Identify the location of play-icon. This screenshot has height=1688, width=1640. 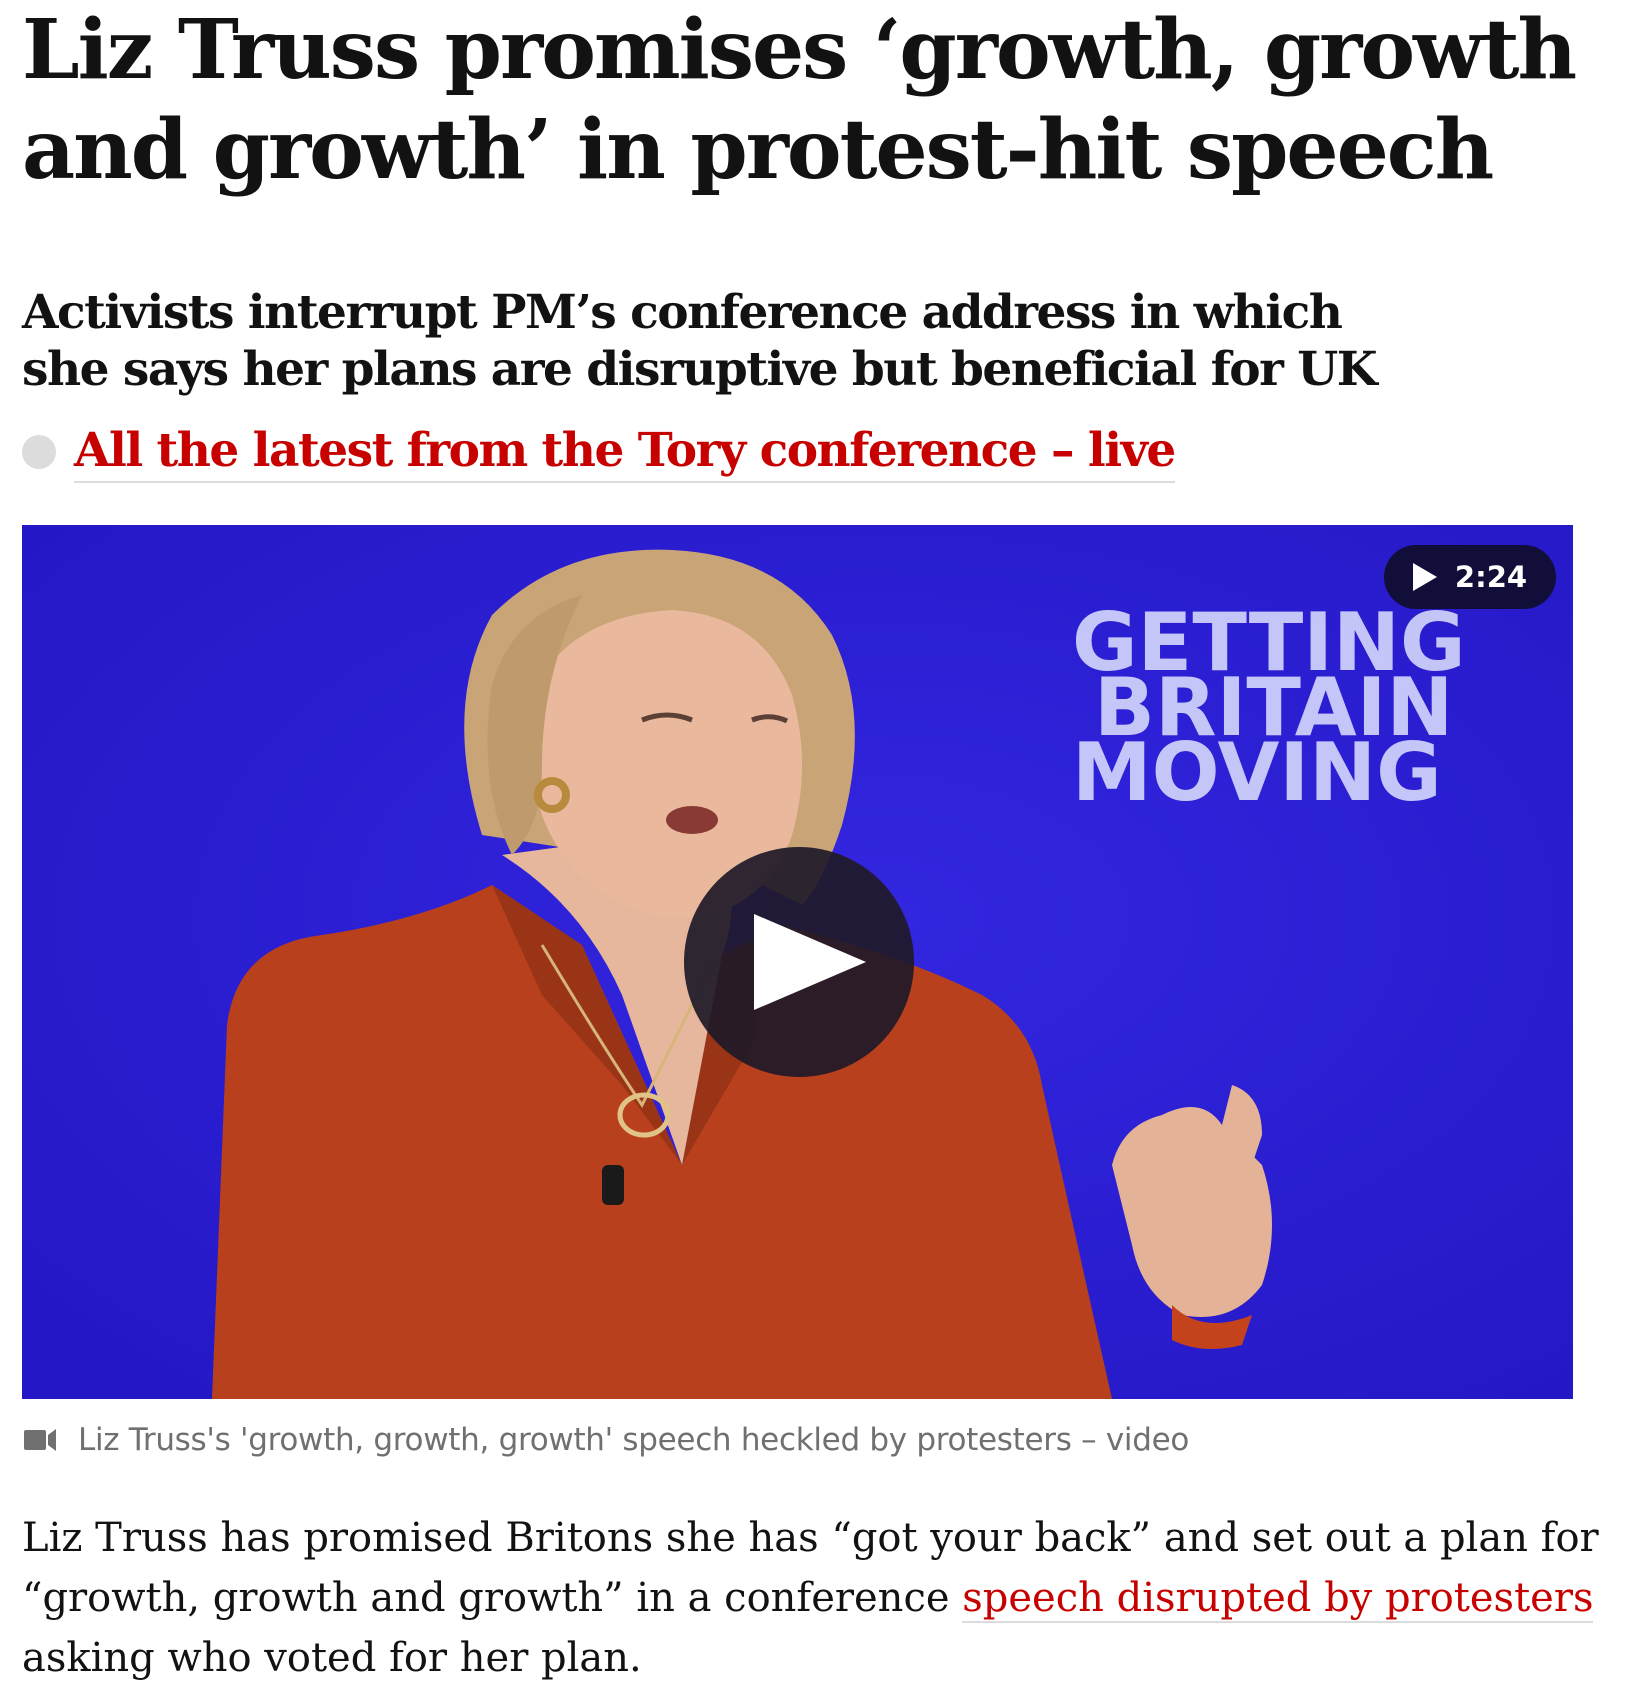
(1424, 577).